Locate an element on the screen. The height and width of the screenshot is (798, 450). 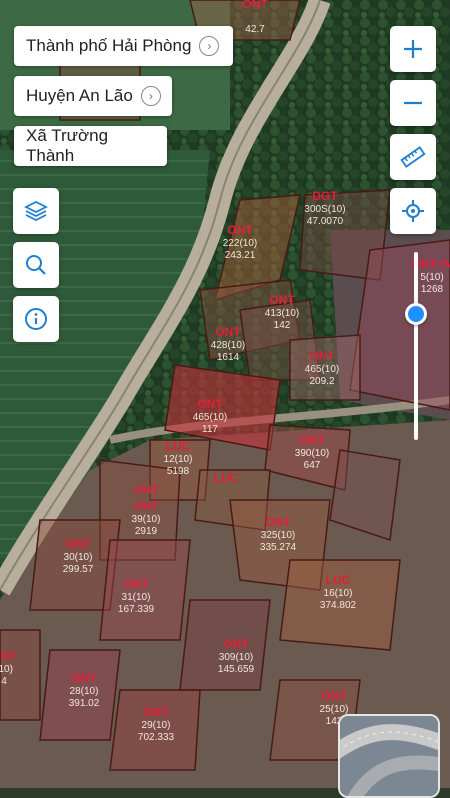
parcel-id-label: 25(10) is located at coordinates (334, 709).